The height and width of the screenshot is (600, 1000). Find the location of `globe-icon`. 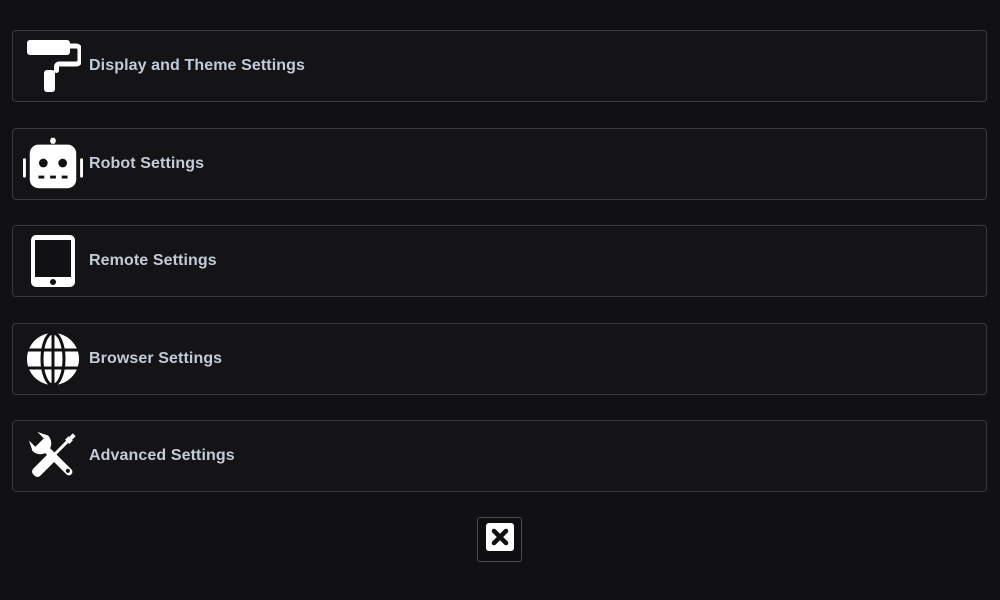

globe-icon is located at coordinates (53, 359).